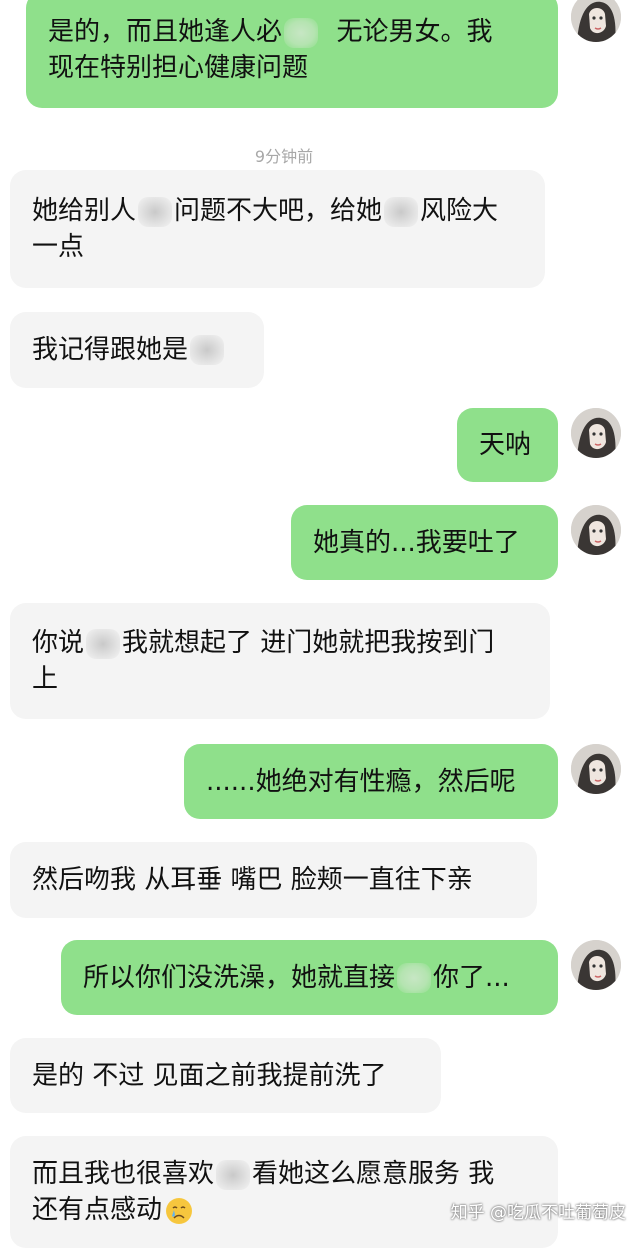 The width and height of the screenshot is (640, 1248). I want to click on message-text: 现在特别担心健康问题, so click(178, 68).